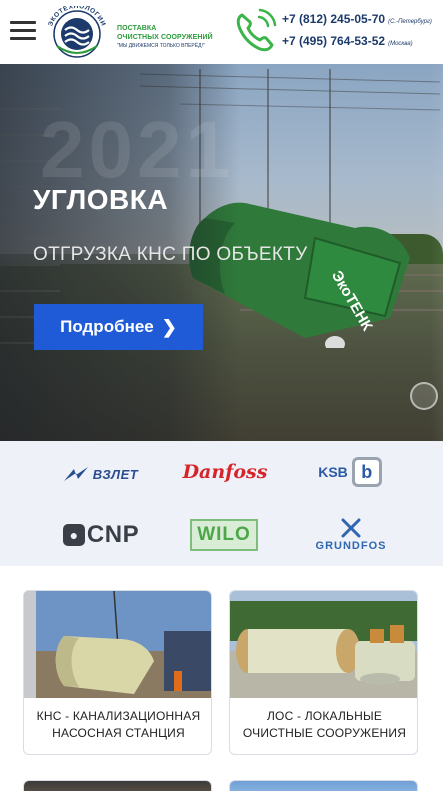 The height and width of the screenshot is (791, 443). What do you see at coordinates (170, 254) in the screenshot?
I see `hero-subtitle: ОТГРУЗКА КНС ПО ОБЪЕКТУ` at bounding box center [170, 254].